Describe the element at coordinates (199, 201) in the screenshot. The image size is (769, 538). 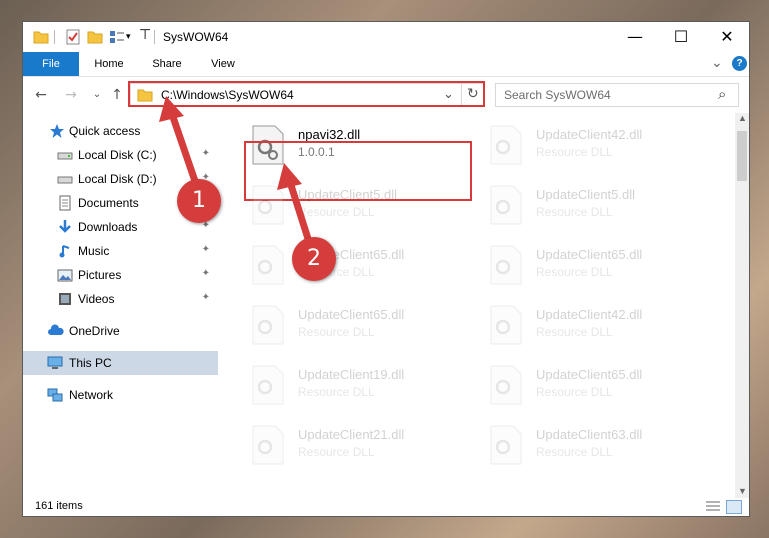
I see `step-marker-1: 1` at that location.